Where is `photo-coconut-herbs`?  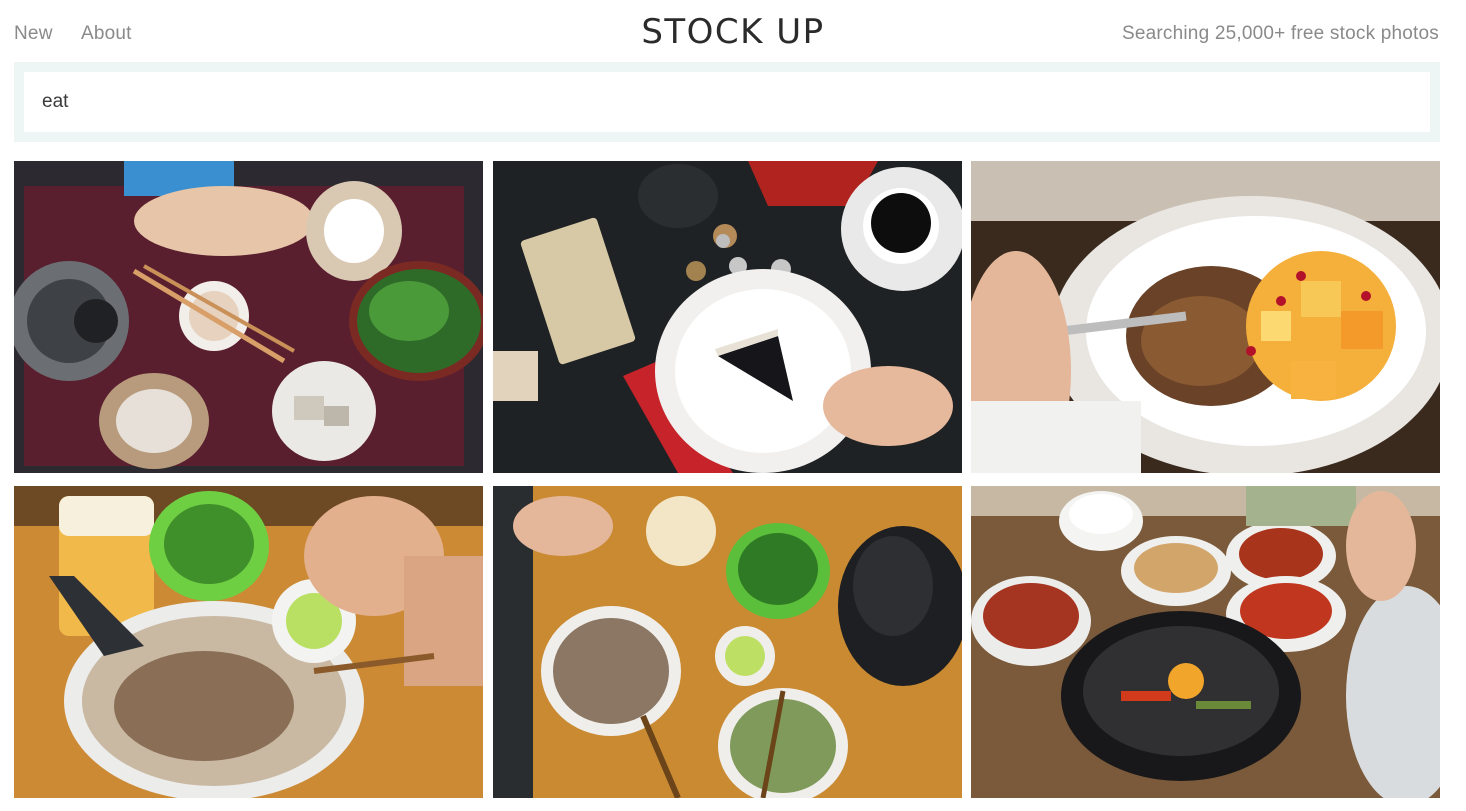 photo-coconut-herbs is located at coordinates (248, 317).